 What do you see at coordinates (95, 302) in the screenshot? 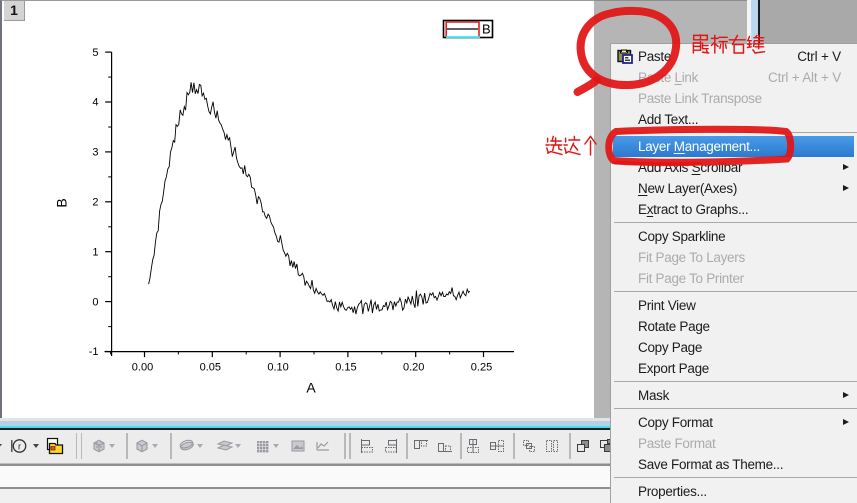
I see `svg-text: 0` at bounding box center [95, 302].